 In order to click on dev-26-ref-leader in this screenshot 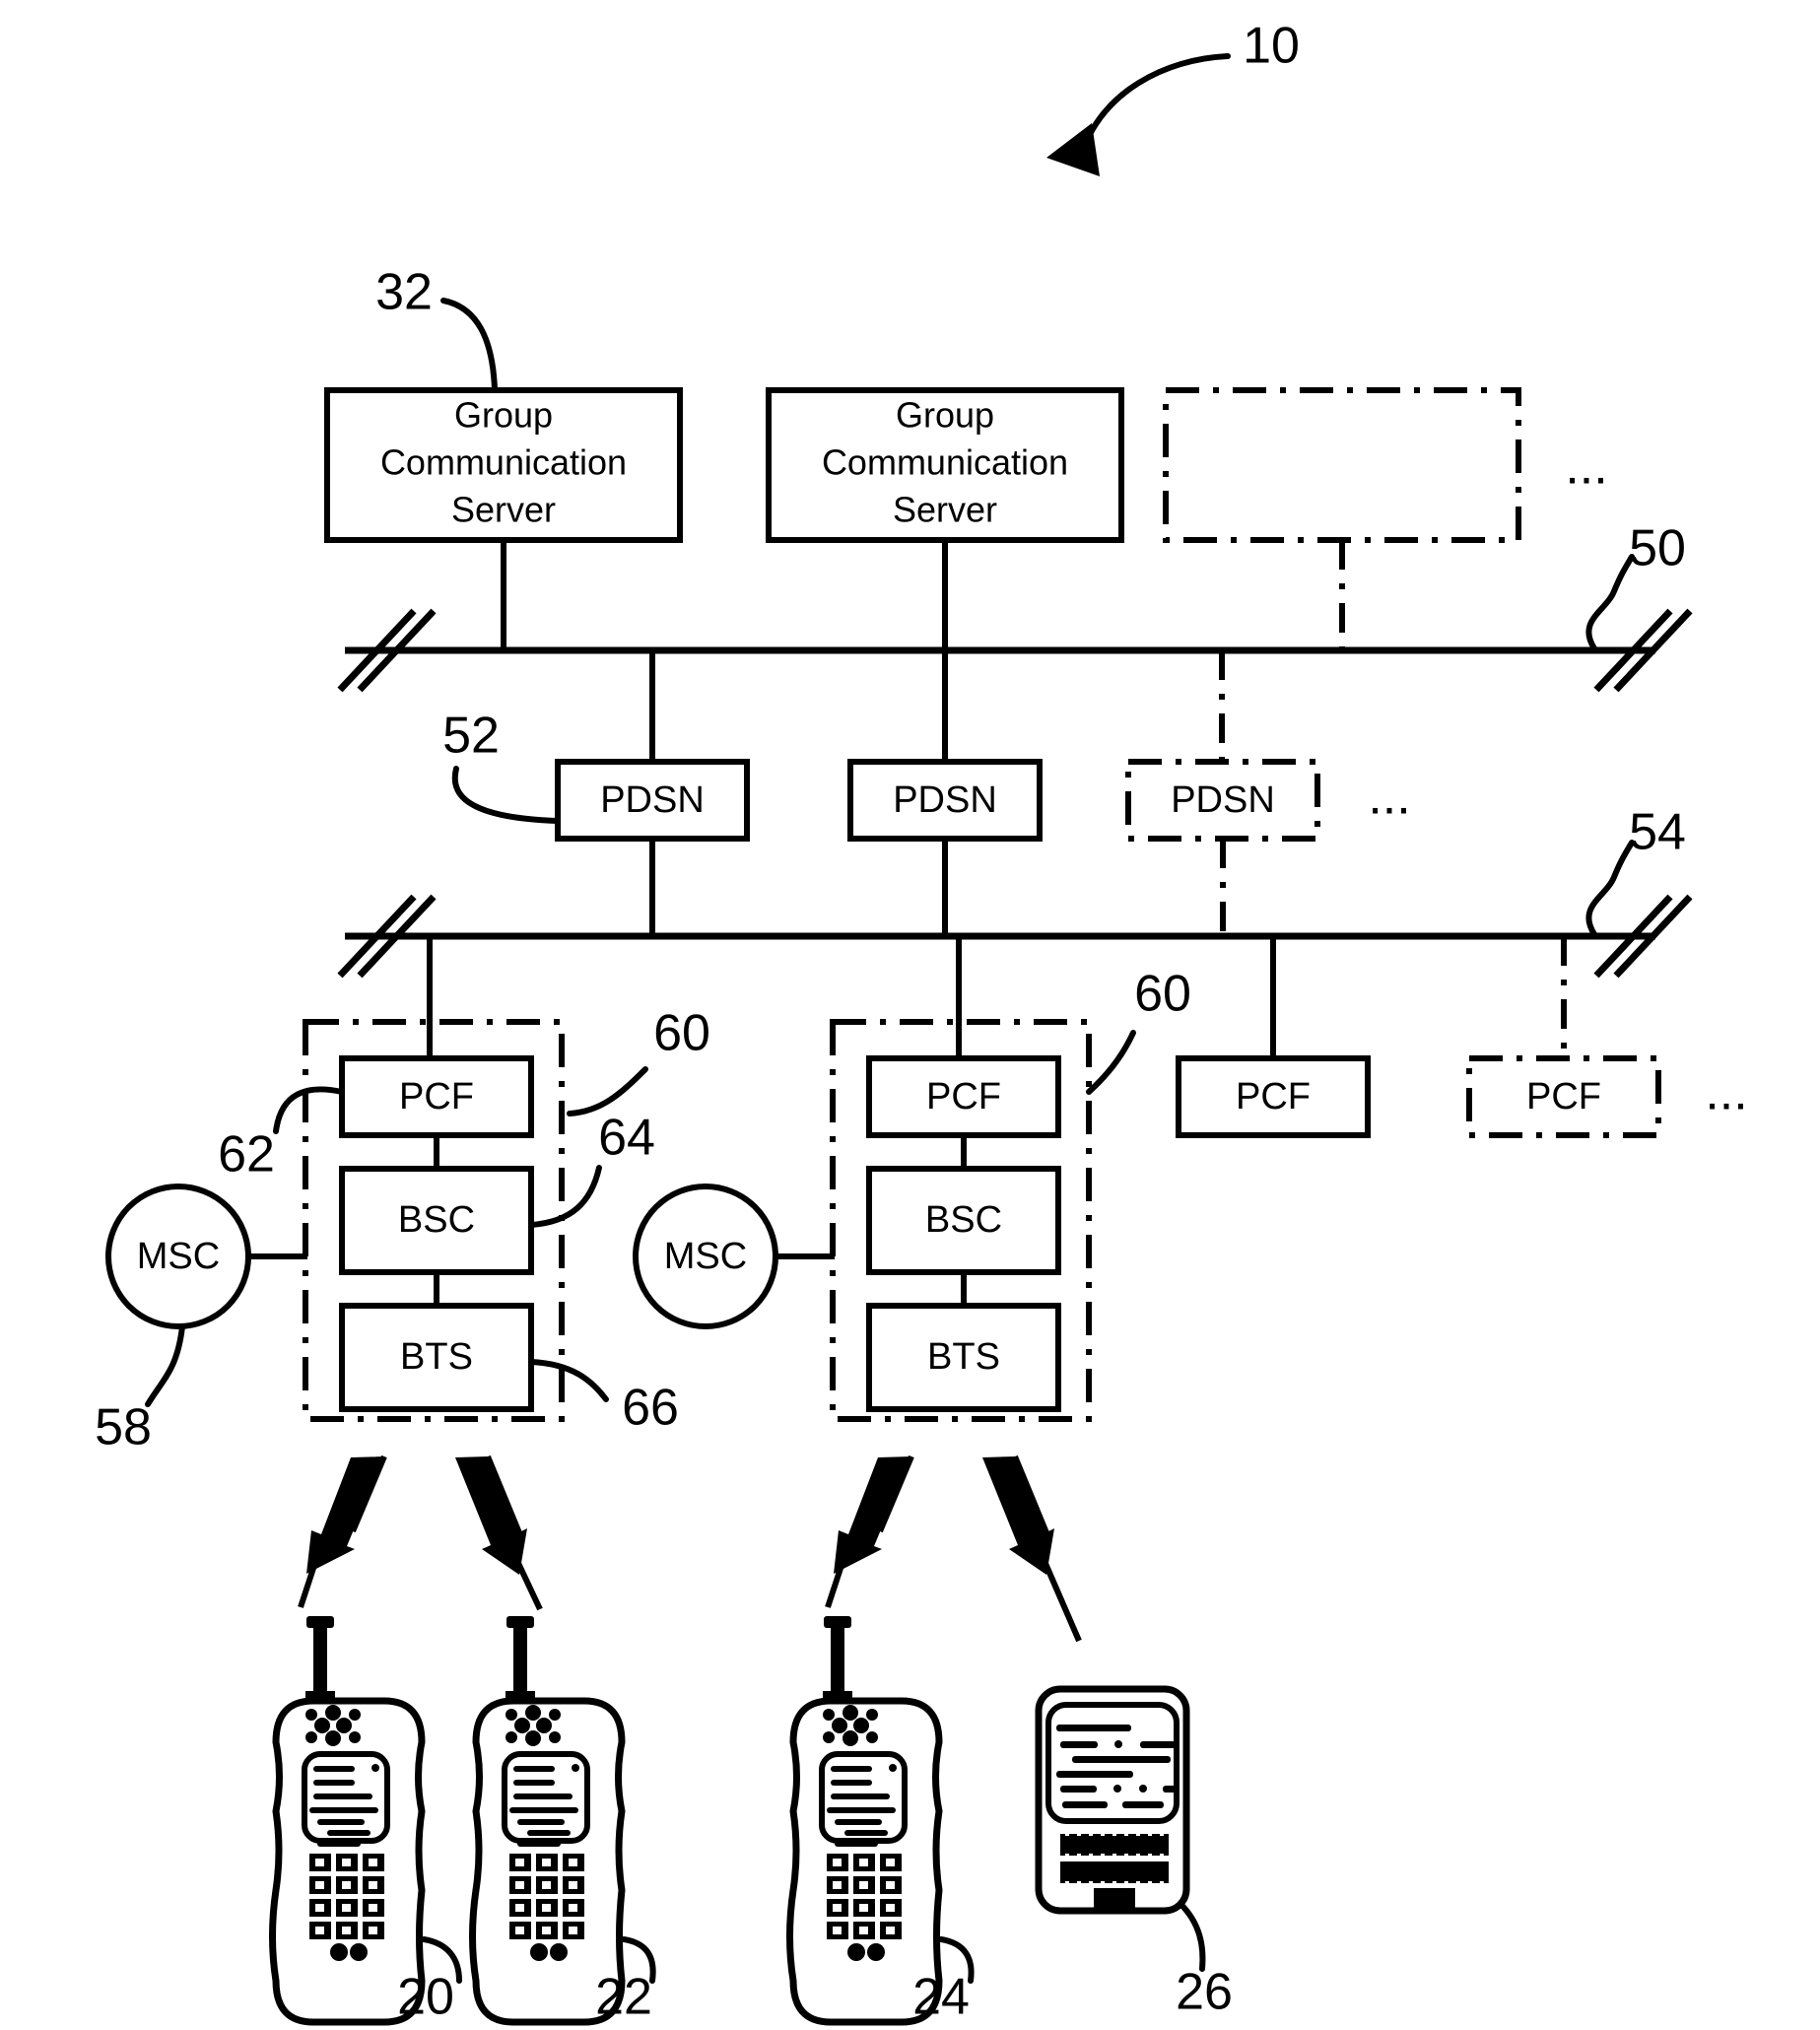, I will do `click(1192, 1937)`.